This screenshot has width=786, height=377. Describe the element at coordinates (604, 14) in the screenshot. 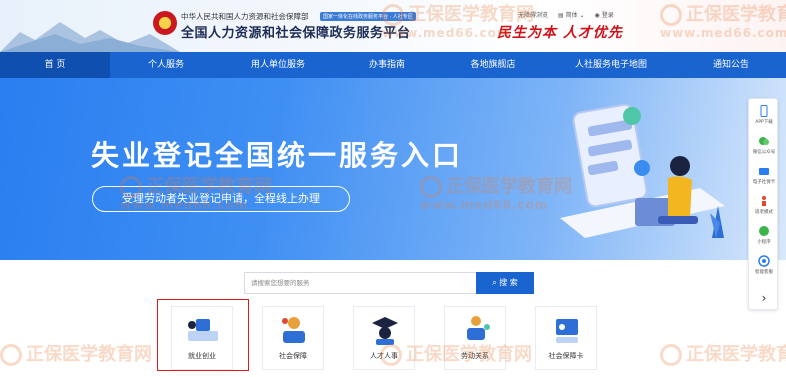

I see `login-link: ◉ 登录` at that location.